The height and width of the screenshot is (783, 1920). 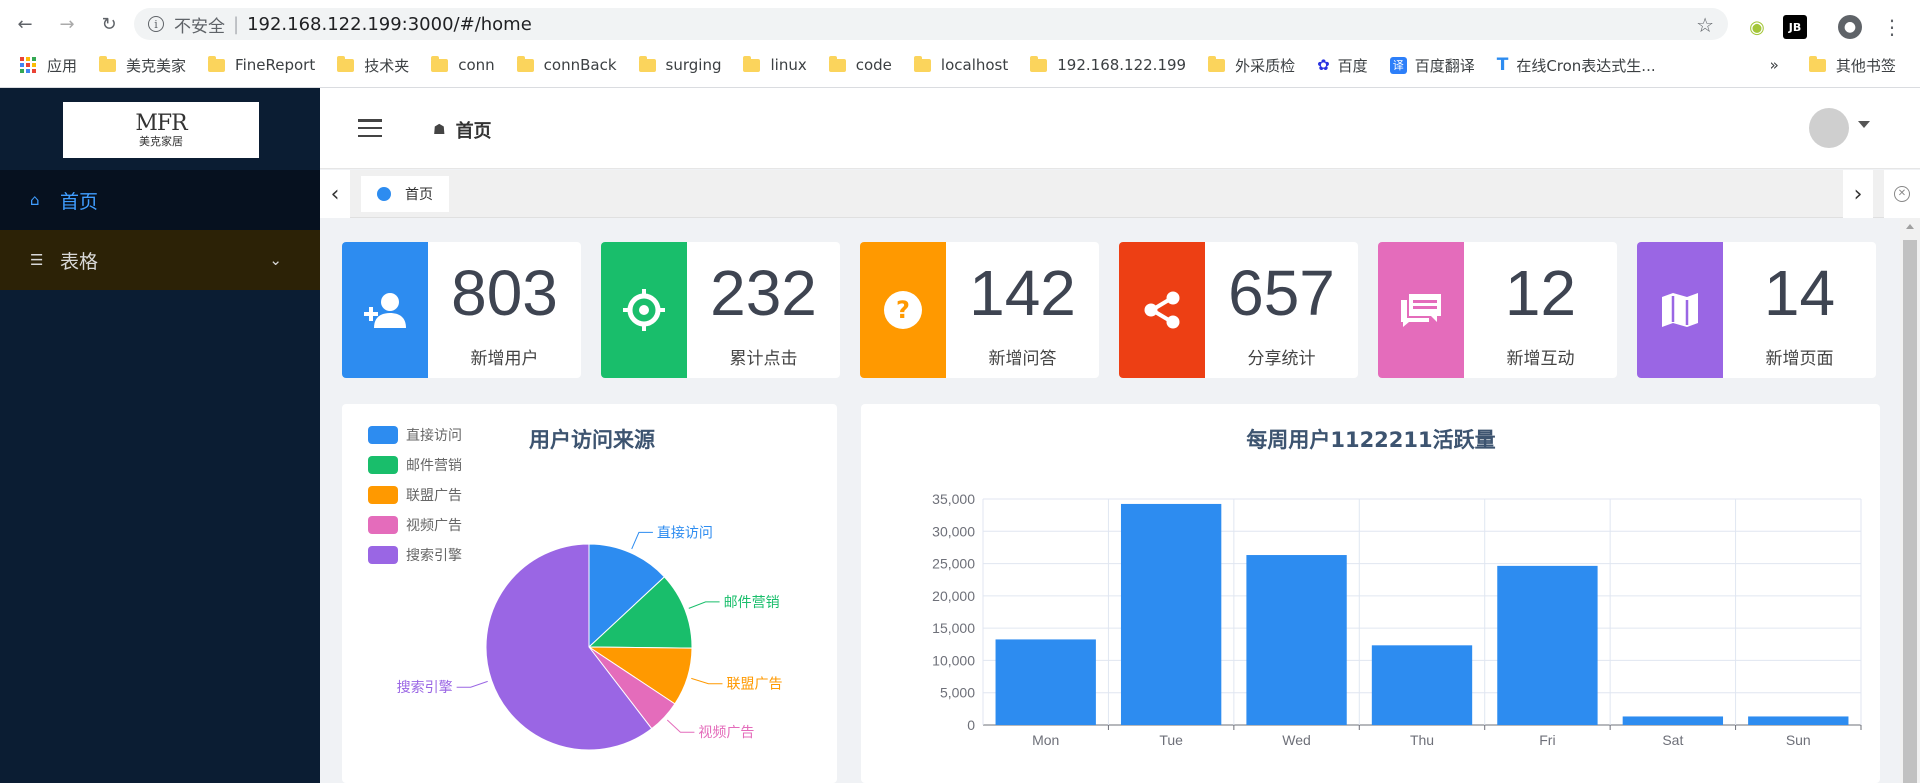 I want to click on y-tick-label: 0, so click(x=971, y=725).